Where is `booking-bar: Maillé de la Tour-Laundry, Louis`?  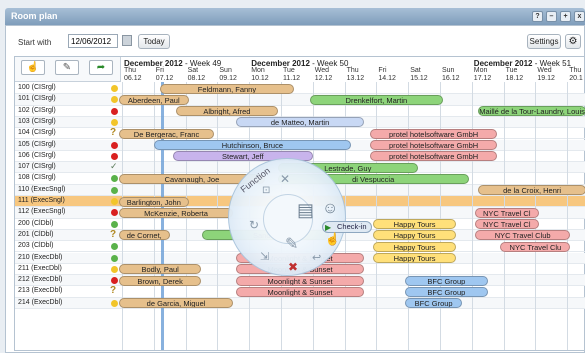 booking-bar: Maillé de la Tour-Laundry, Louis is located at coordinates (531, 111).